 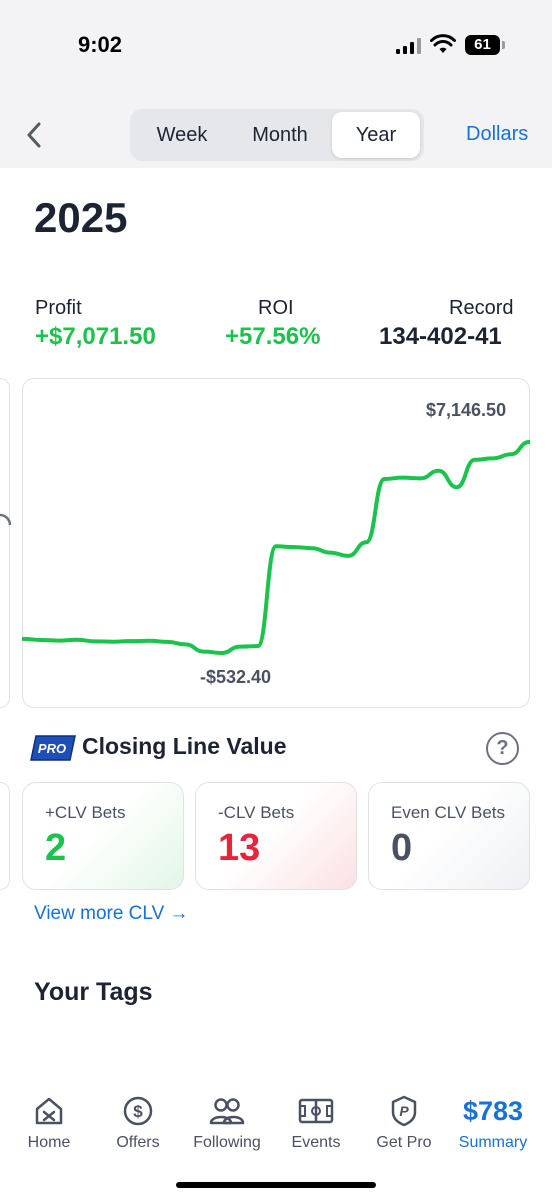 I want to click on dollars-toggle-button: Dollars, so click(x=497, y=134).